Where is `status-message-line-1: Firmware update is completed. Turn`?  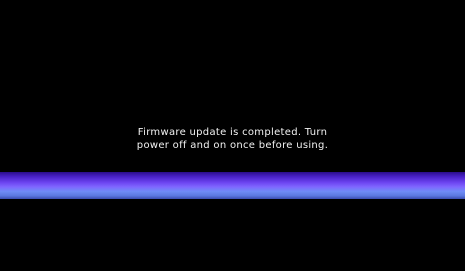
status-message-line-1: Firmware update is completed. Turn is located at coordinates (232, 132).